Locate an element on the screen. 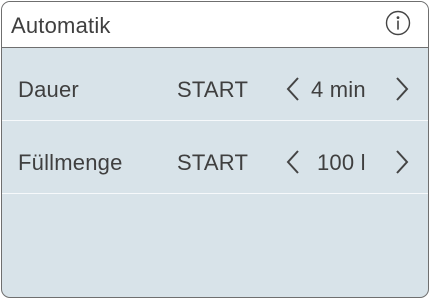 This screenshot has height=298, width=430. setting-label: Dauer is located at coordinates (48, 89).